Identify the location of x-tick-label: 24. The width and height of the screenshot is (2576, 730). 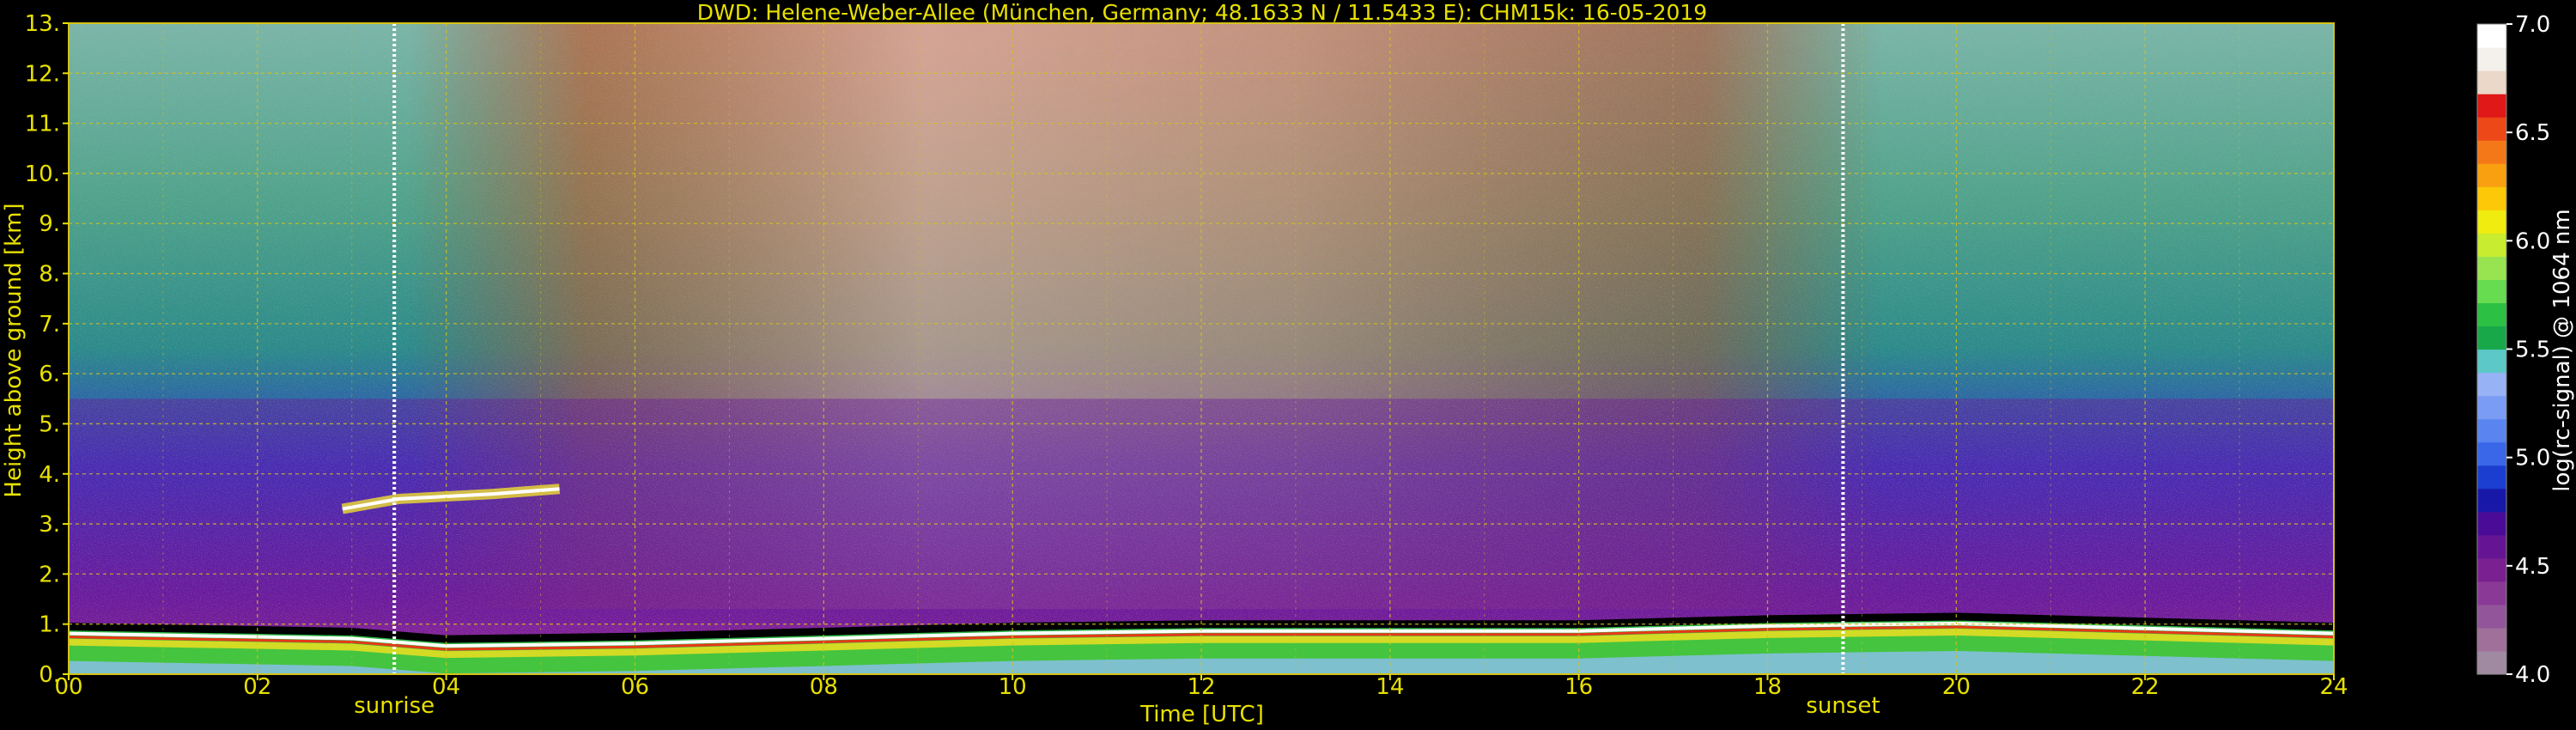
(2333, 687).